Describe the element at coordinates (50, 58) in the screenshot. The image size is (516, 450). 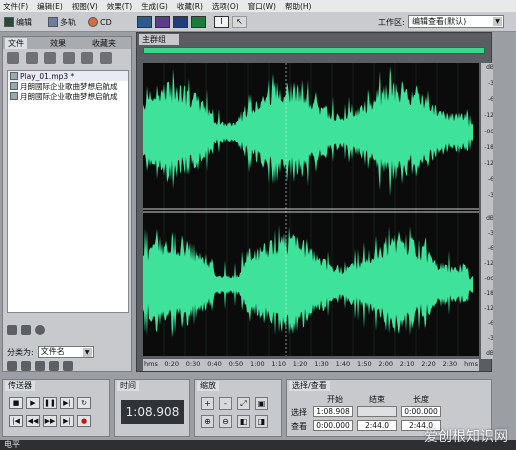
I see `insert-file-icon` at that location.